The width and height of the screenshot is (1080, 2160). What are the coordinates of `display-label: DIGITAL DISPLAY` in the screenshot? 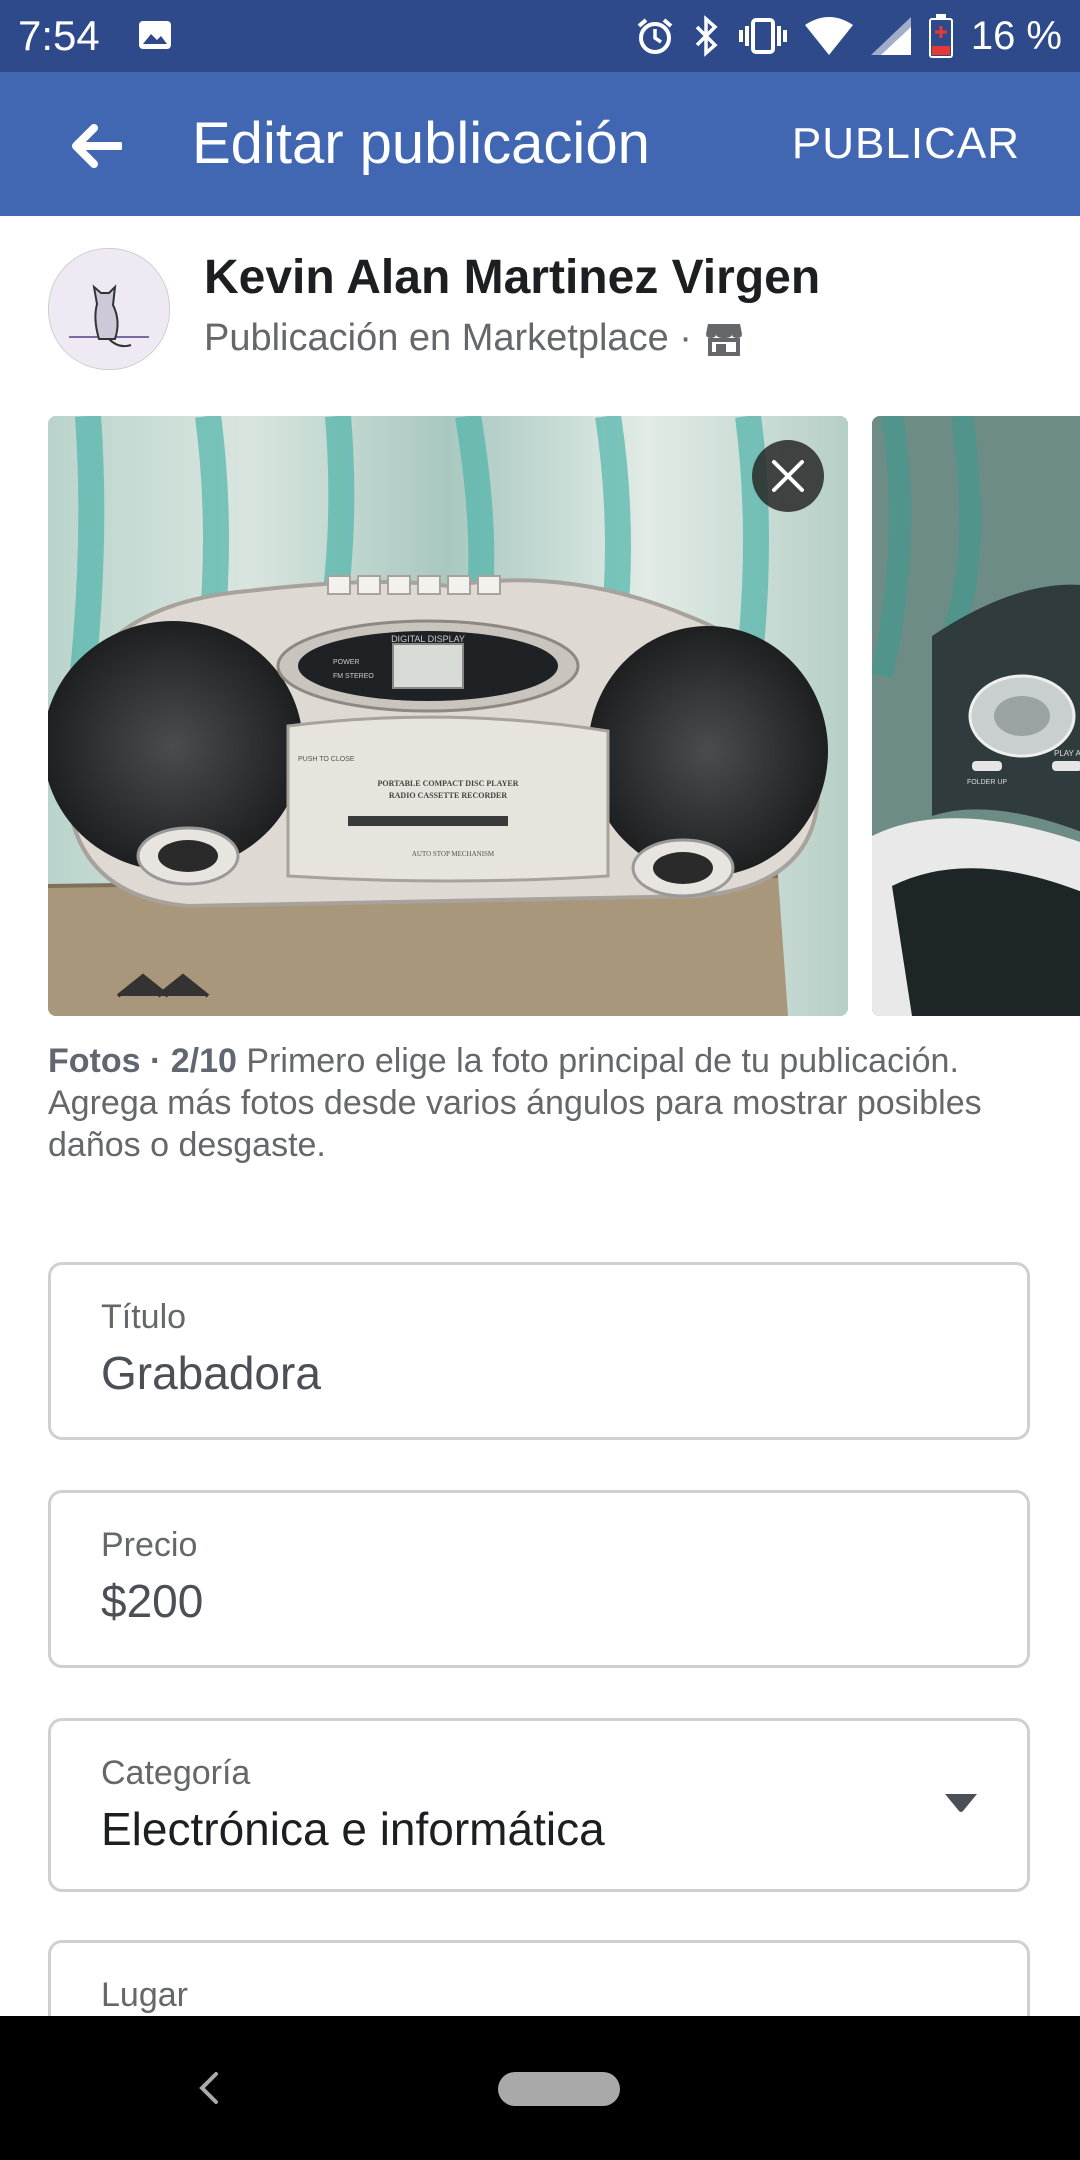 It's located at (428, 639).